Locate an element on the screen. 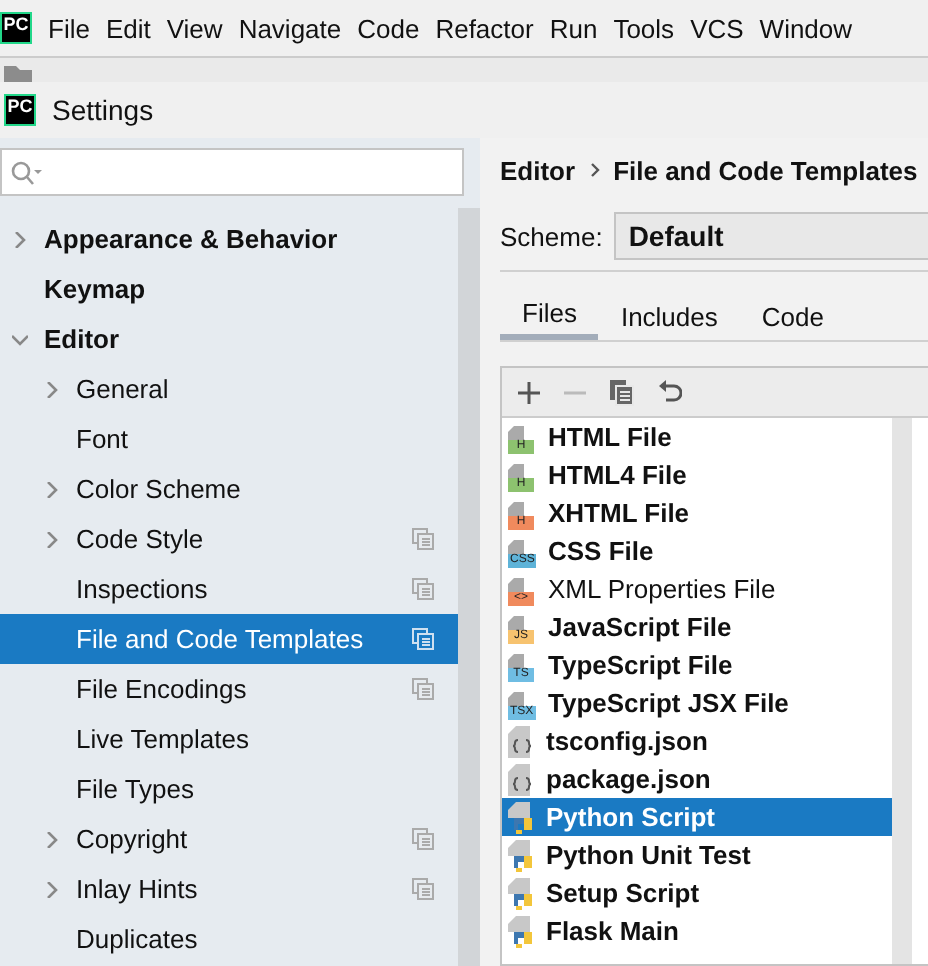 This screenshot has height=966, width=928. menu-item: Window is located at coordinates (806, 28).